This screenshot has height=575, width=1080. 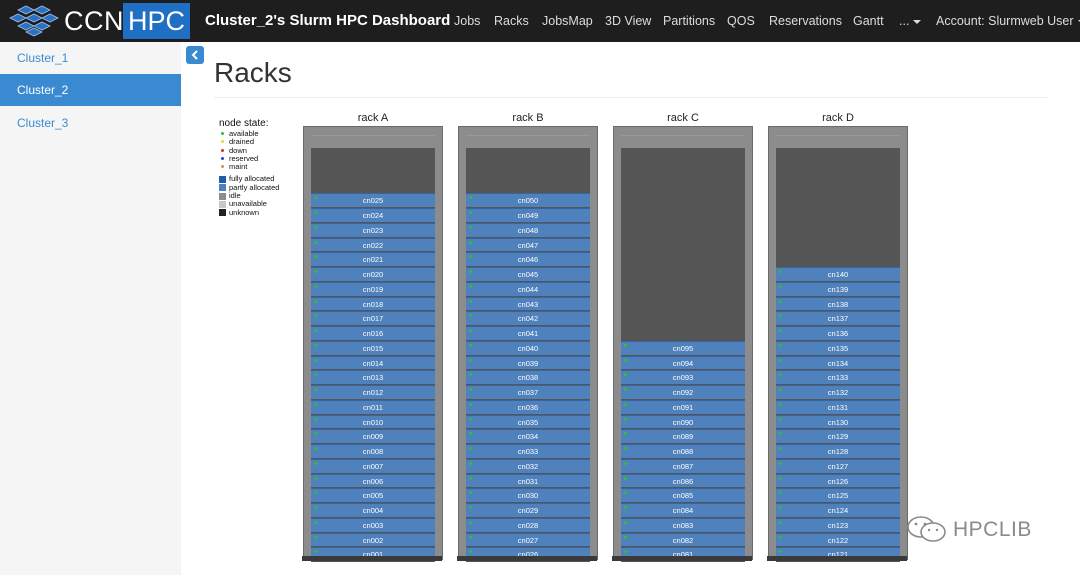 What do you see at coordinates (528, 377) in the screenshot?
I see `node-cn038: cn038` at bounding box center [528, 377].